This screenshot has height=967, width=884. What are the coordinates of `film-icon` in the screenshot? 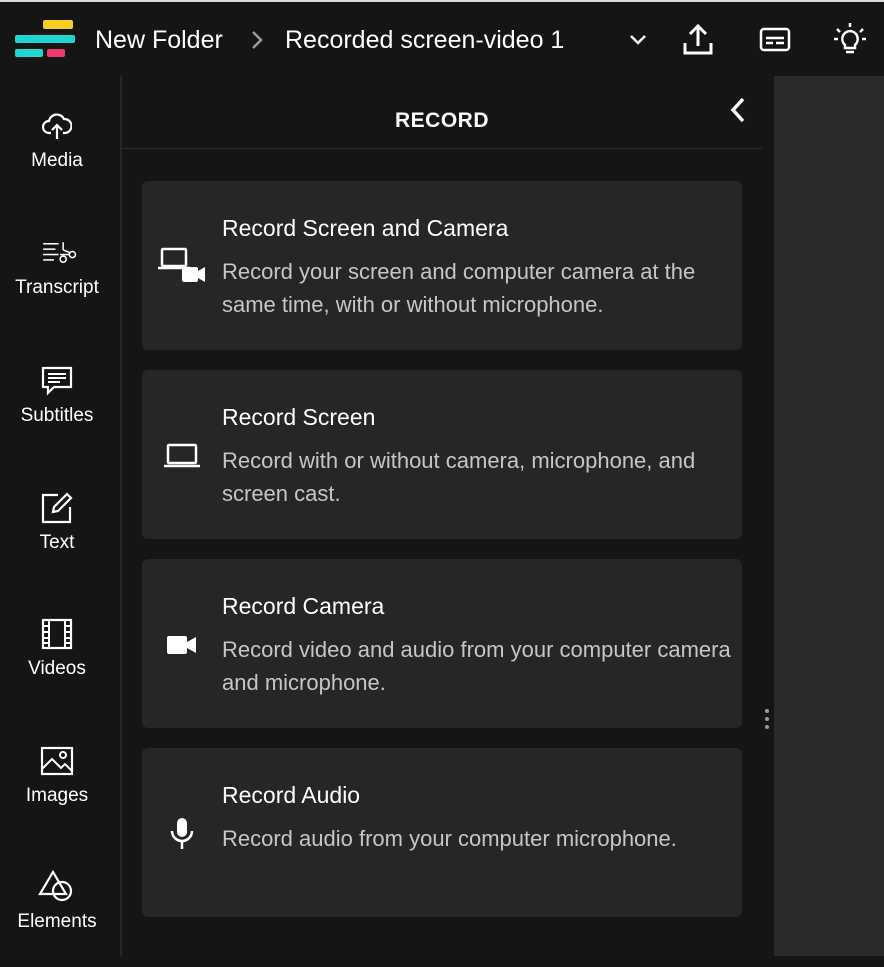 It's located at (57, 634).